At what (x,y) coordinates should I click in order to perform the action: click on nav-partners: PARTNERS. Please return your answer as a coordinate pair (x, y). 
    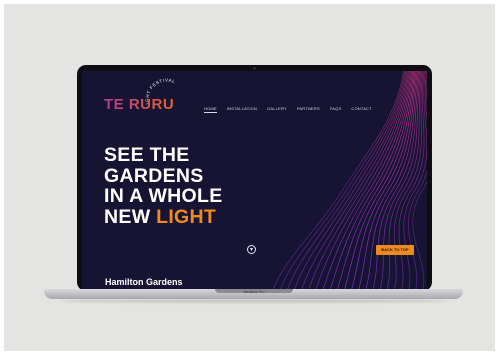
    Looking at the image, I should click on (308, 109).